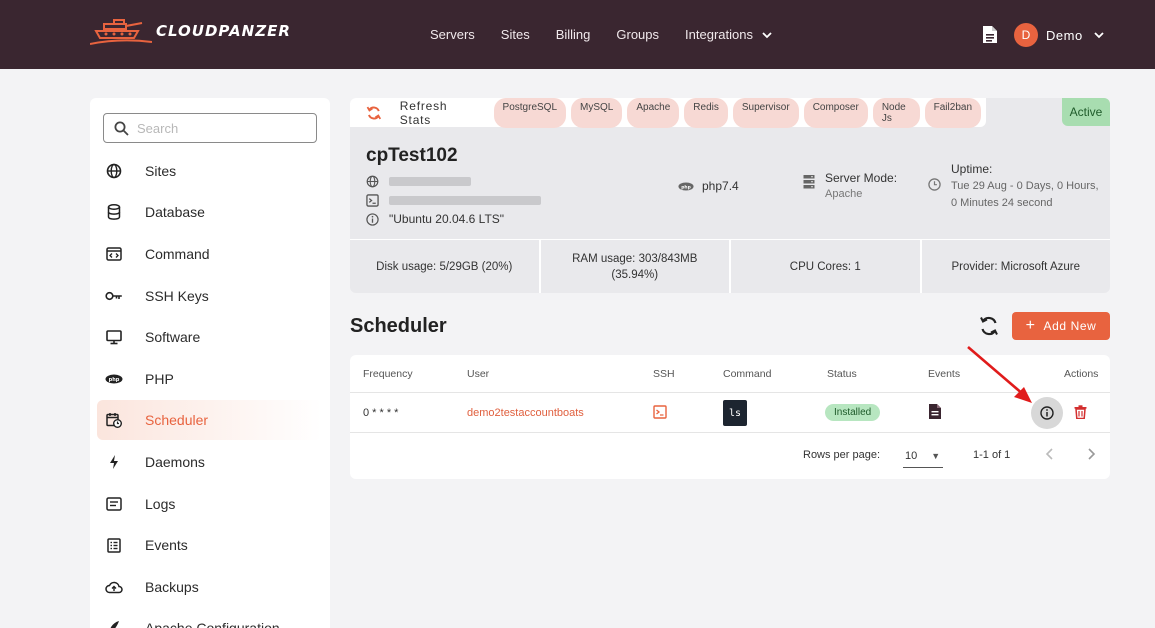  I want to click on server-name: cpTest102, so click(412, 155).